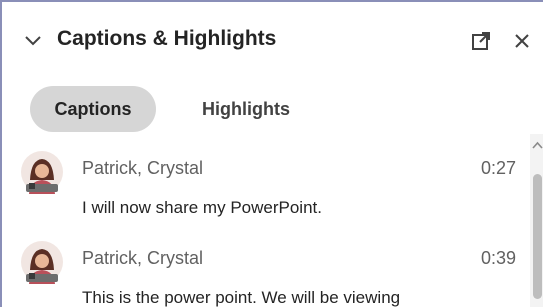 This screenshot has height=307, width=543. Describe the element at coordinates (202, 207) in the screenshot. I see `caption-text: I will now share my PowerPoint.` at that location.